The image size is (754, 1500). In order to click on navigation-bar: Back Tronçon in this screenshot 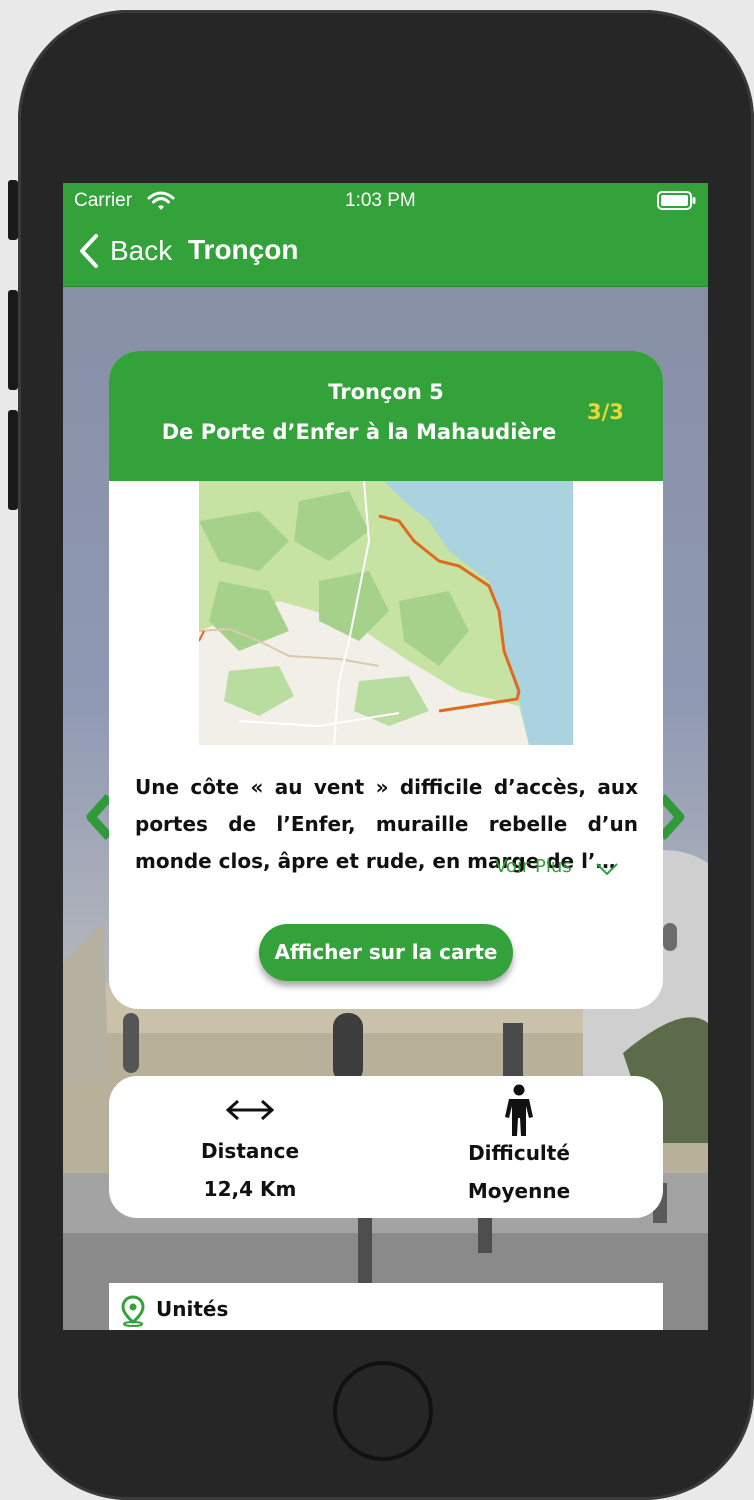, I will do `click(385, 253)`.